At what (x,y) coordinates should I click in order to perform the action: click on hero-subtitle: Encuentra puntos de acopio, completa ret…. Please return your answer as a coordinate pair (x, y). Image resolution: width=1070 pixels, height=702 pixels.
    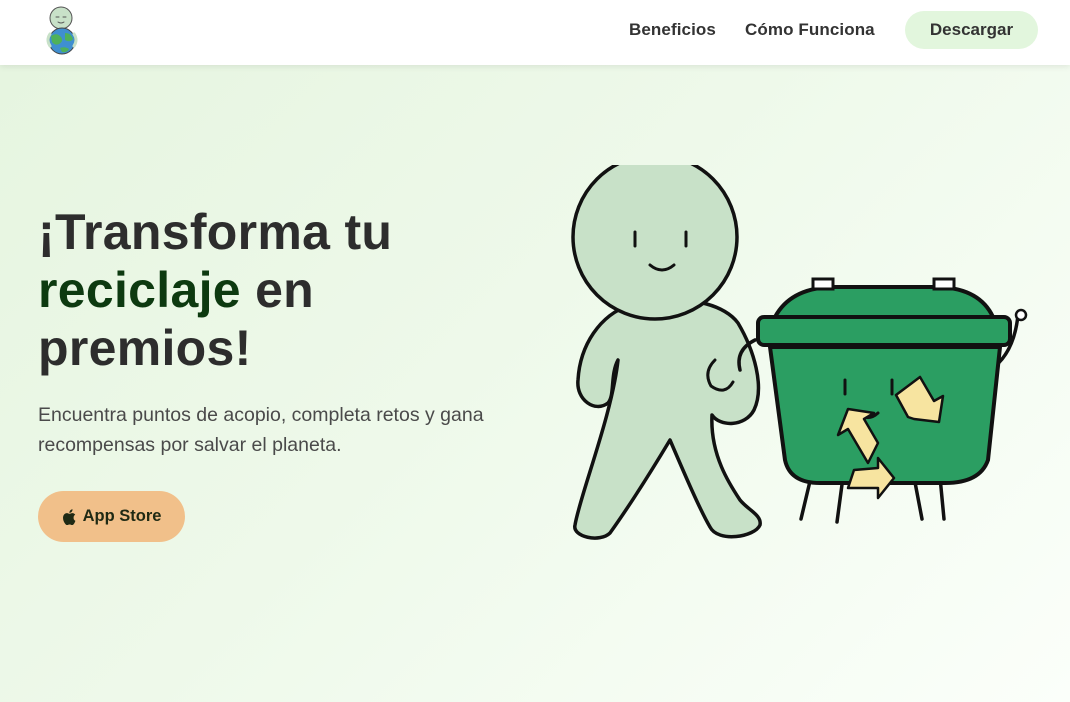
    Looking at the image, I should click on (261, 430).